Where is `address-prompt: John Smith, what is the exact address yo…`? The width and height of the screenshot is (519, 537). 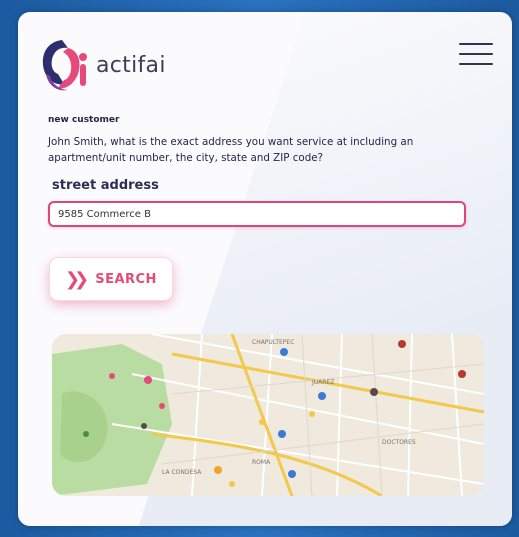
address-prompt: John Smith, what is the exact address yo… is located at coordinates (231, 150).